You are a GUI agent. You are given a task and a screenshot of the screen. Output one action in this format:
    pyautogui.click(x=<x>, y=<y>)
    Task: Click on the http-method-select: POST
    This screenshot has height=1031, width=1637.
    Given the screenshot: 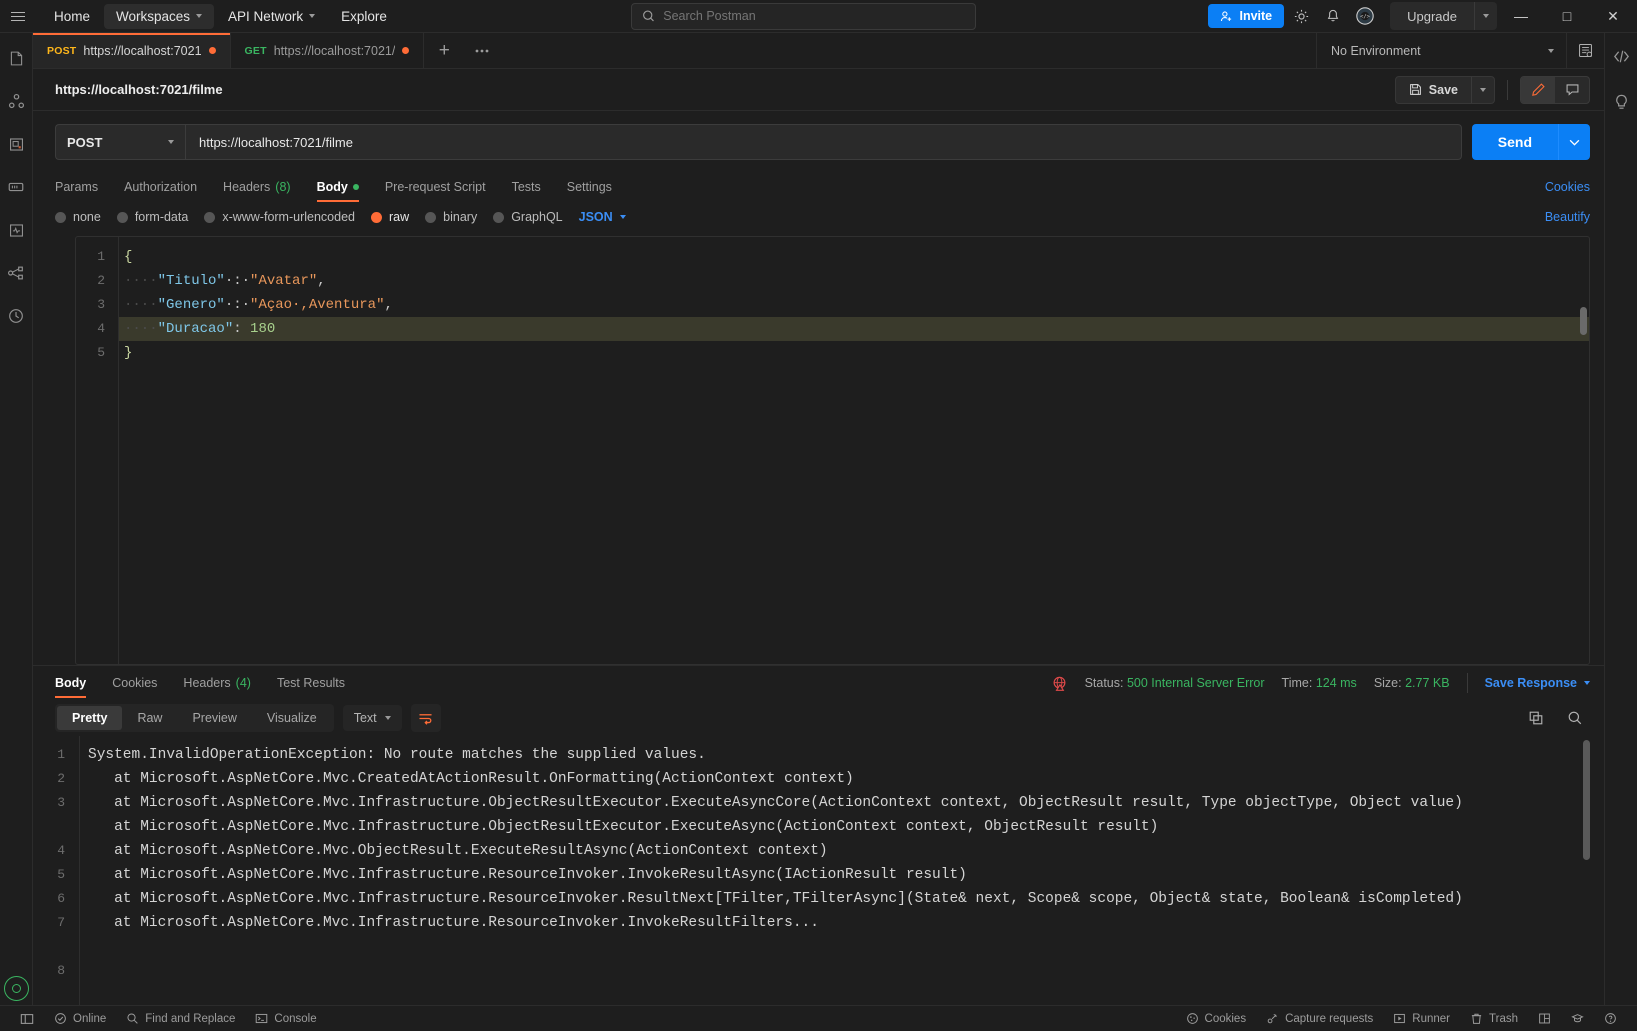 What is the action you would take?
    pyautogui.click(x=120, y=142)
    